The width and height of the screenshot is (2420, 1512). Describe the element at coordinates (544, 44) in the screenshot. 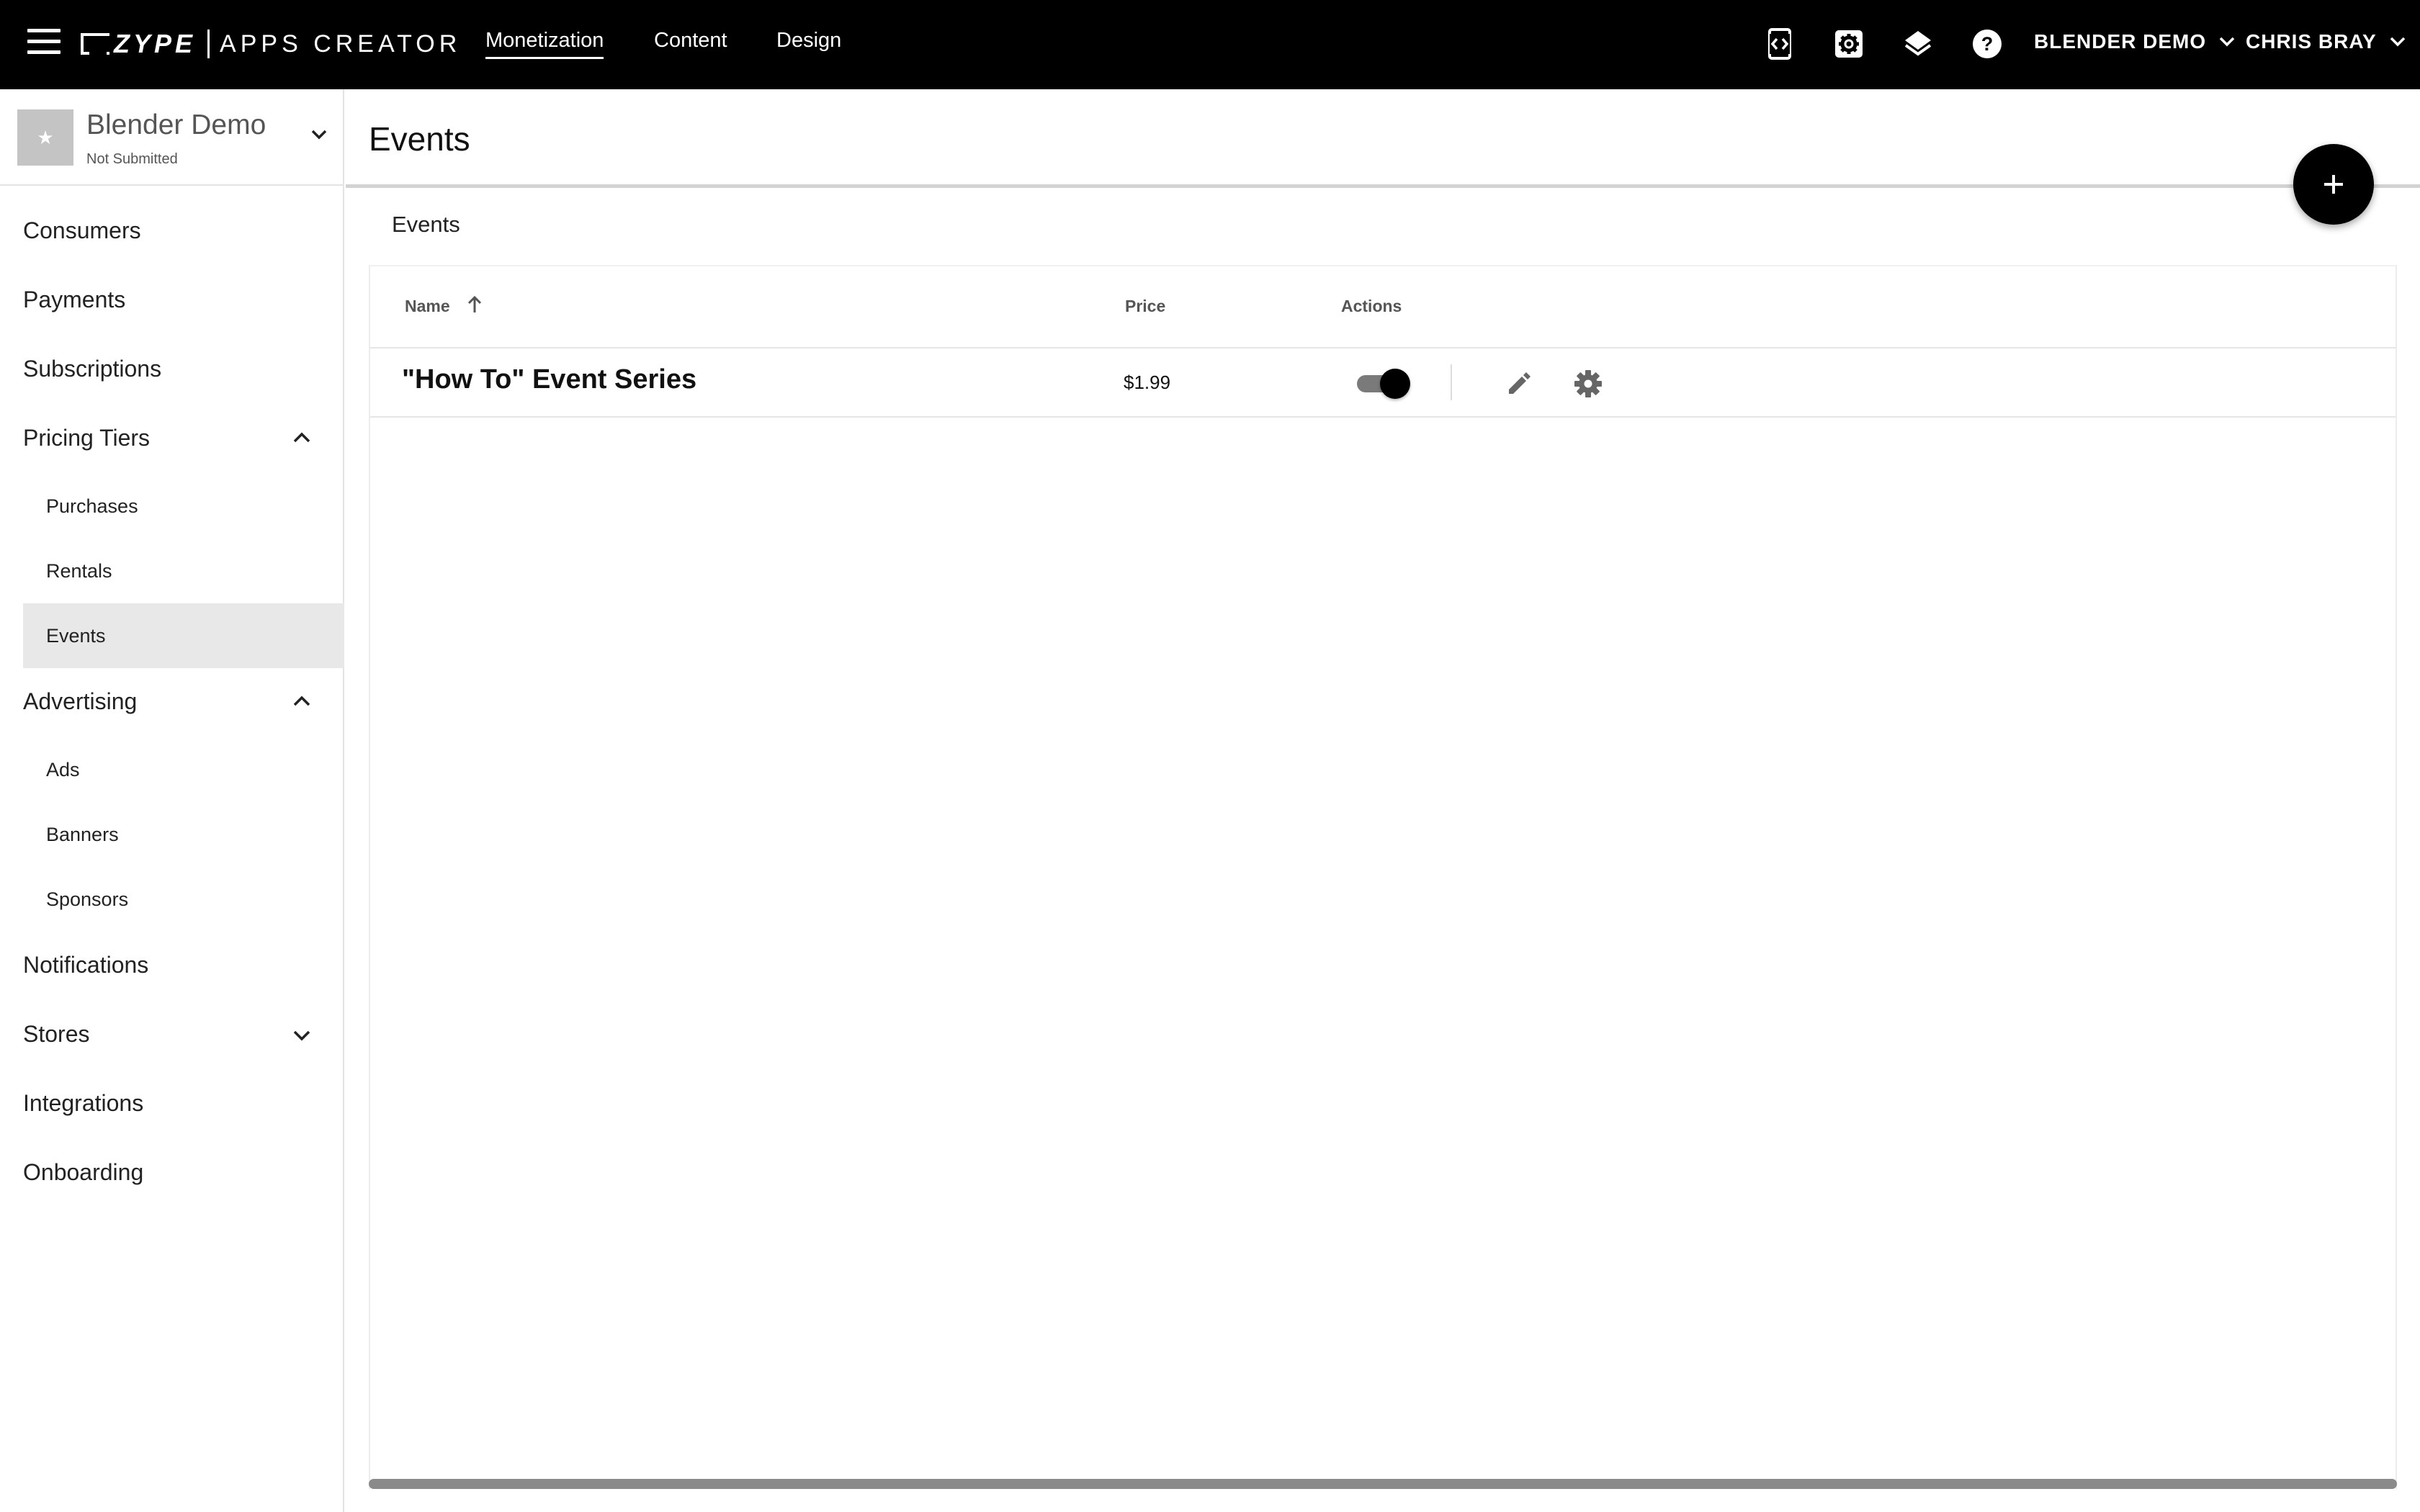

I see `tab-monetization: Monetization` at that location.